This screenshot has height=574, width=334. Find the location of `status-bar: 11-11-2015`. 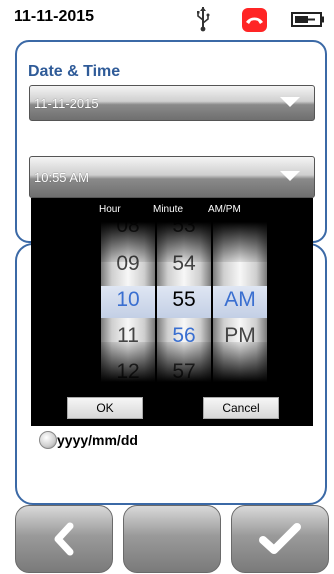

status-bar: 11-11-2015 is located at coordinates (171, 19).